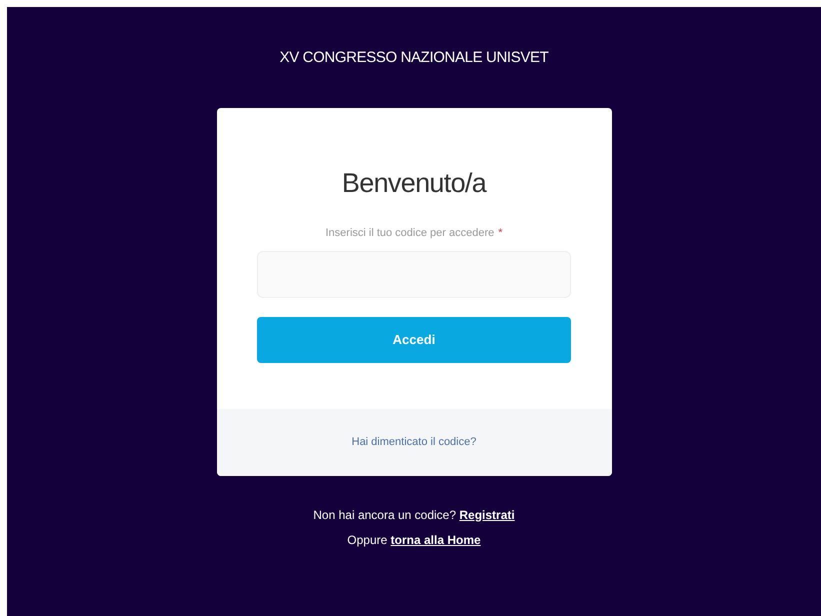 The image size is (821, 616). Describe the element at coordinates (435, 539) in the screenshot. I see `footer-link: torna alla Home` at that location.